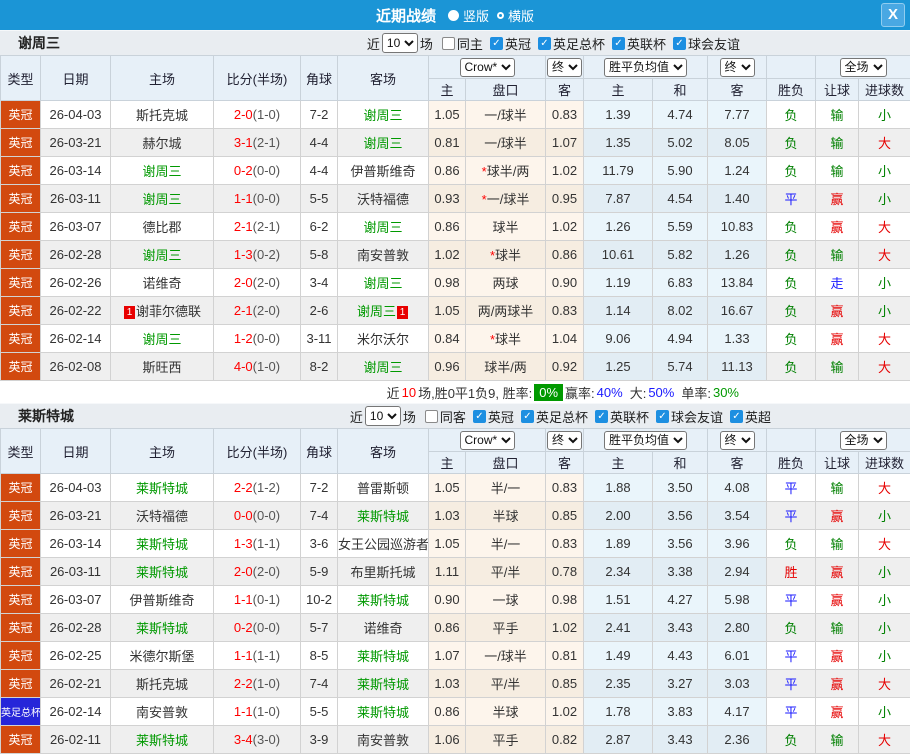 This screenshot has height=754, width=910. Describe the element at coordinates (506, 227) in the screenshot. I see `handicap-line: 球半` at that location.